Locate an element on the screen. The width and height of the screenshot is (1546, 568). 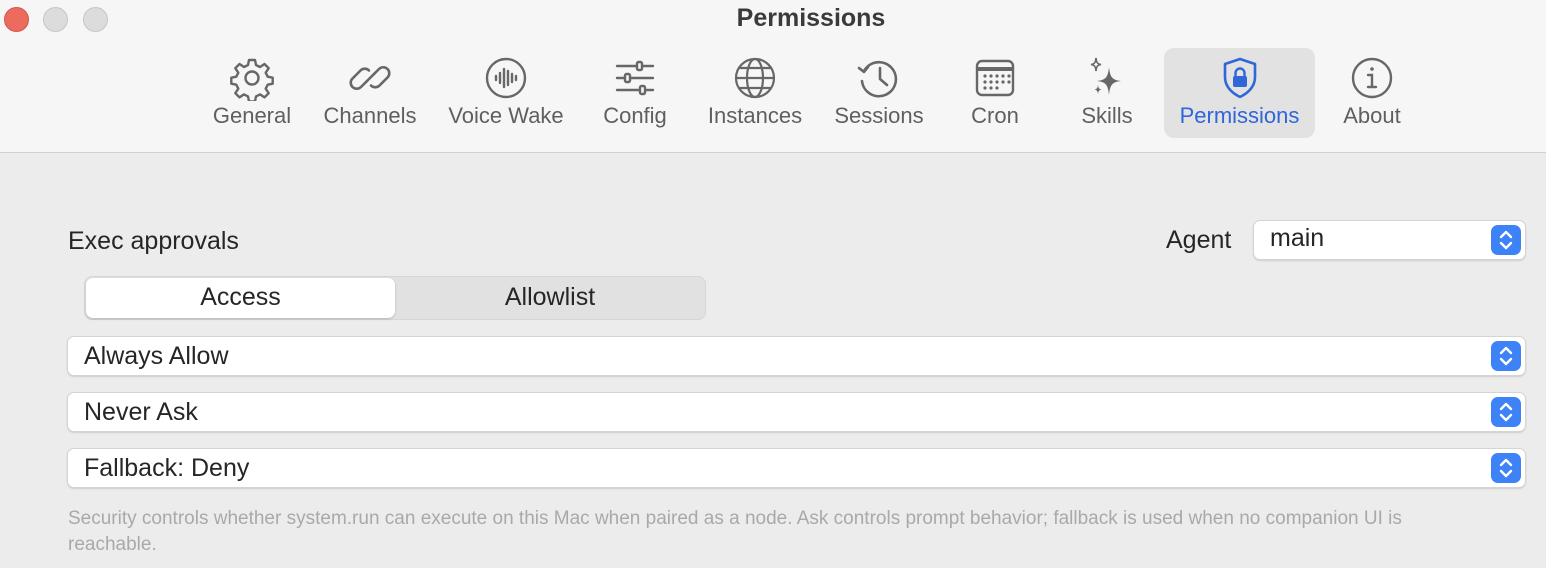
sliders-icon is located at coordinates (635, 78).